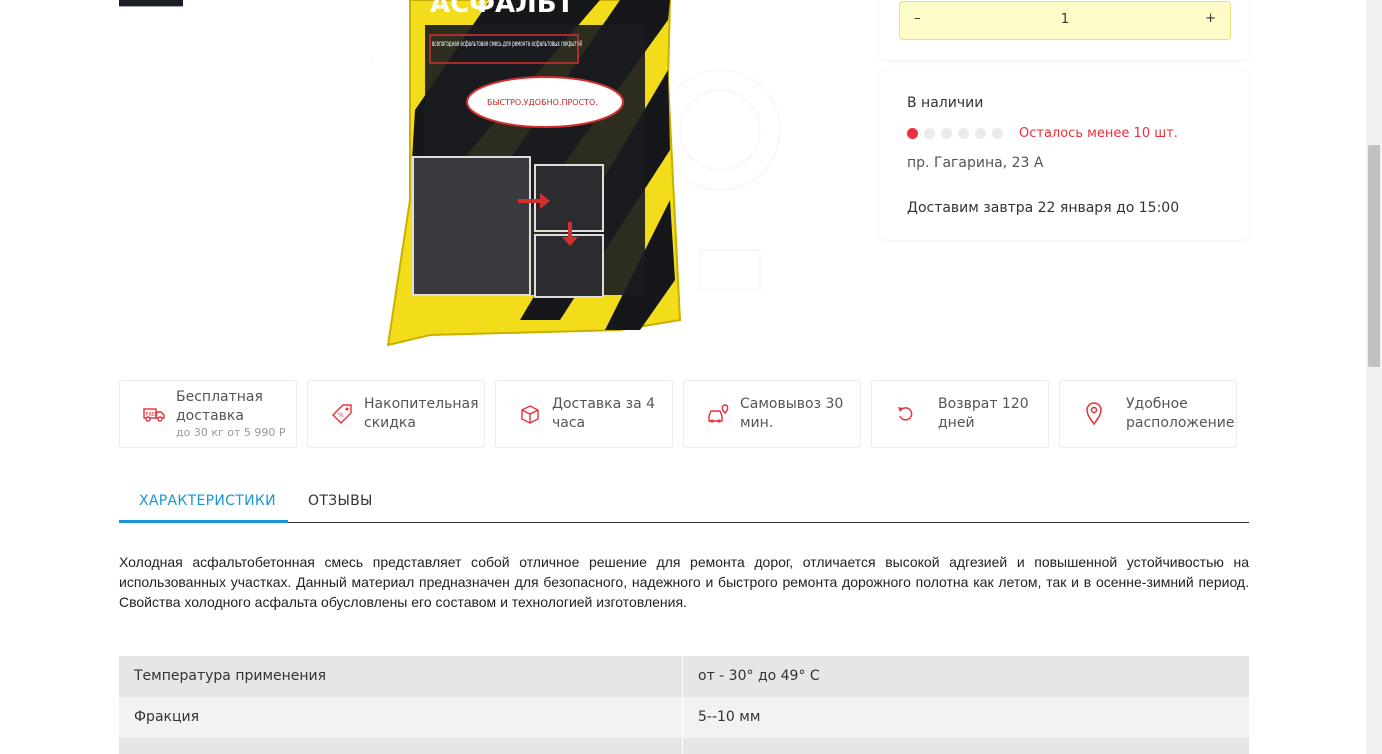 Image resolution: width=1382 pixels, height=754 pixels. I want to click on quantity-value: 1, so click(1065, 19).